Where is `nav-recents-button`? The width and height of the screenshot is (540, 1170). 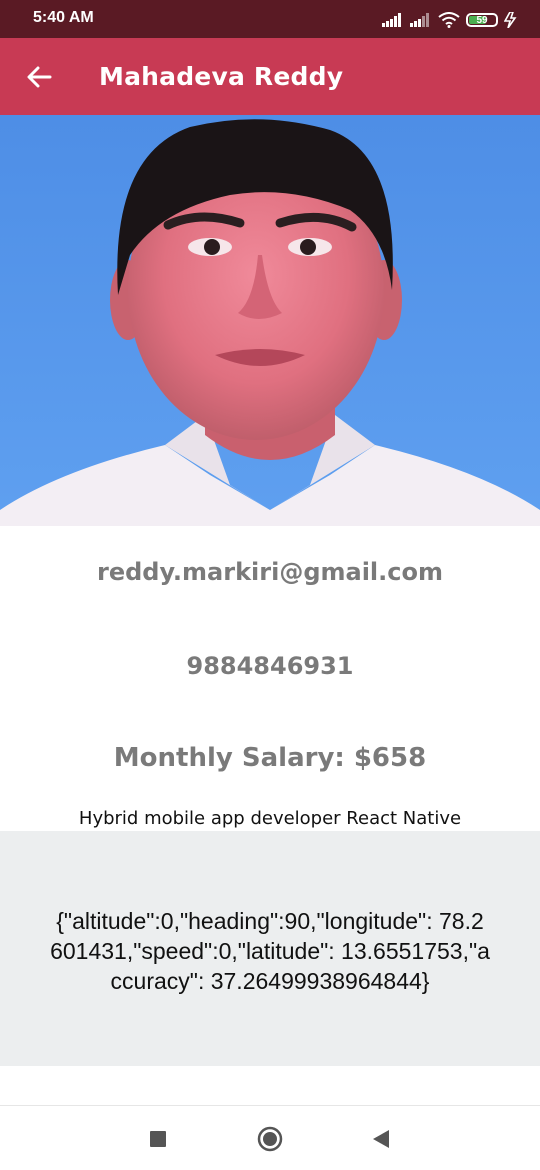 nav-recents-button is located at coordinates (158, 1139).